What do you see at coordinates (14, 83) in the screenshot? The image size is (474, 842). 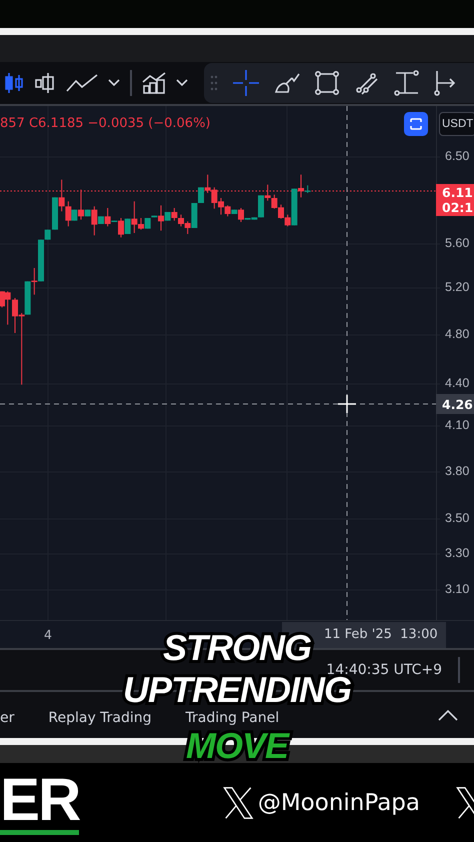 I see `candles-icon` at bounding box center [14, 83].